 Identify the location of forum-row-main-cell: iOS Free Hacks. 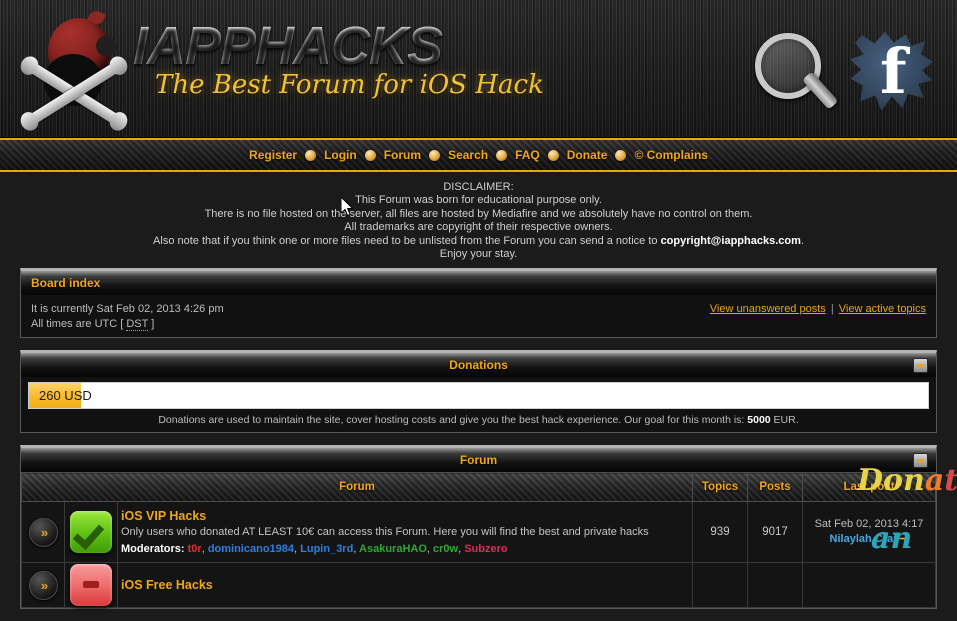
(405, 585).